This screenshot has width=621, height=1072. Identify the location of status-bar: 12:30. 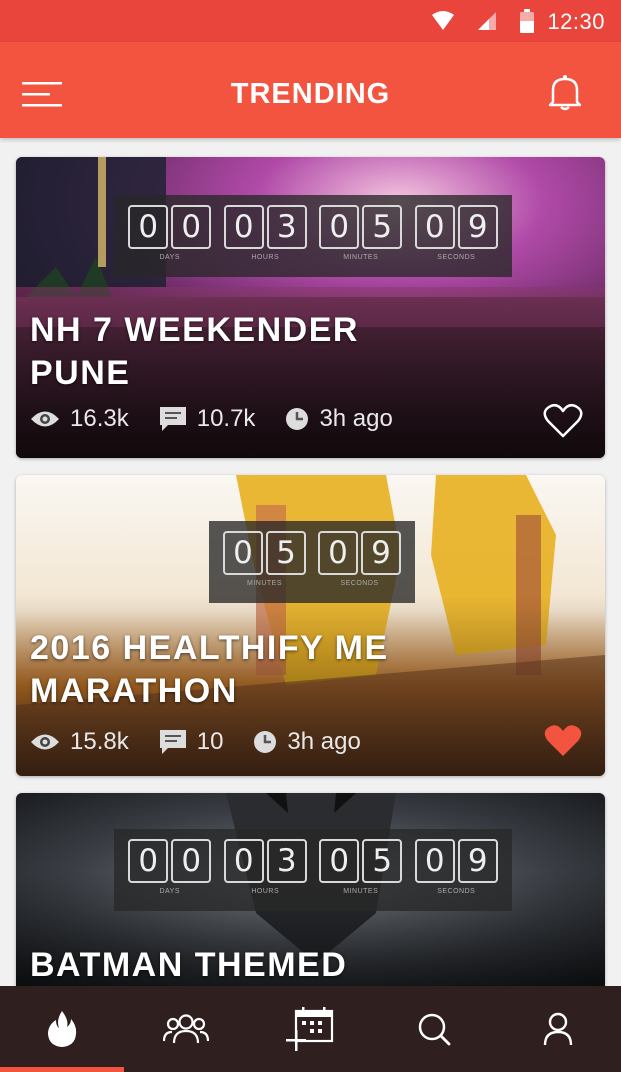
(310, 21).